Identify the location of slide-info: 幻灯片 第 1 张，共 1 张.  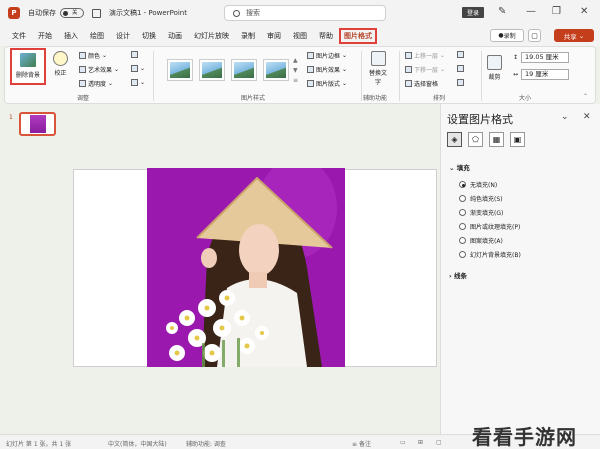
(39, 444).